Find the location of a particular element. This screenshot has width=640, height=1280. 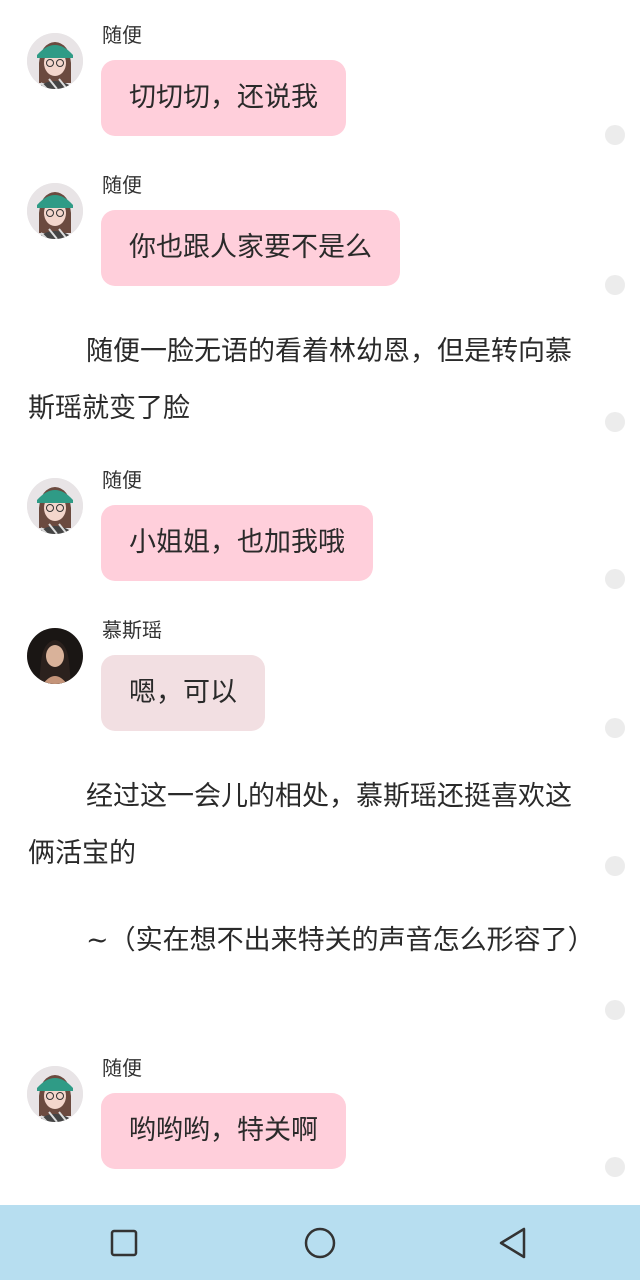

back-button is located at coordinates (514, 1243).